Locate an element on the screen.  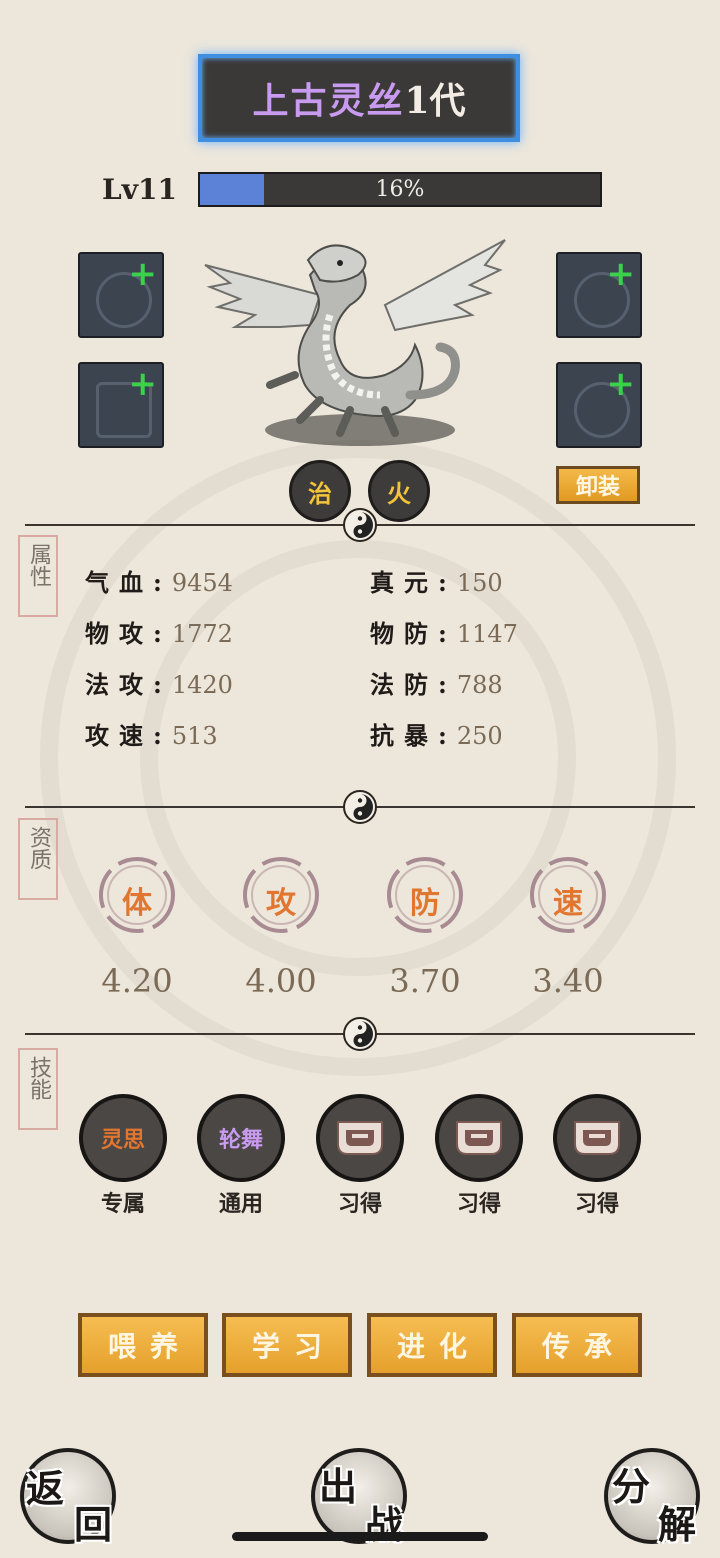
stat-label: 气血: is located at coordinates (128, 582).